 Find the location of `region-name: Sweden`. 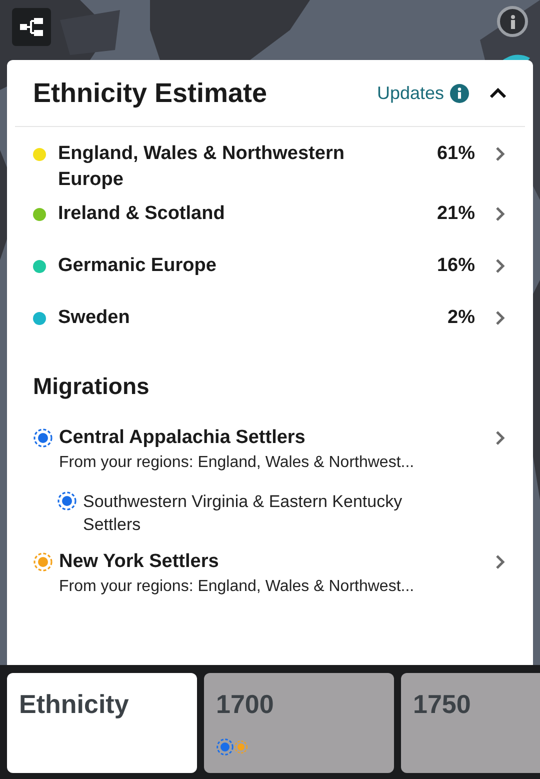

region-name: Sweden is located at coordinates (94, 318).